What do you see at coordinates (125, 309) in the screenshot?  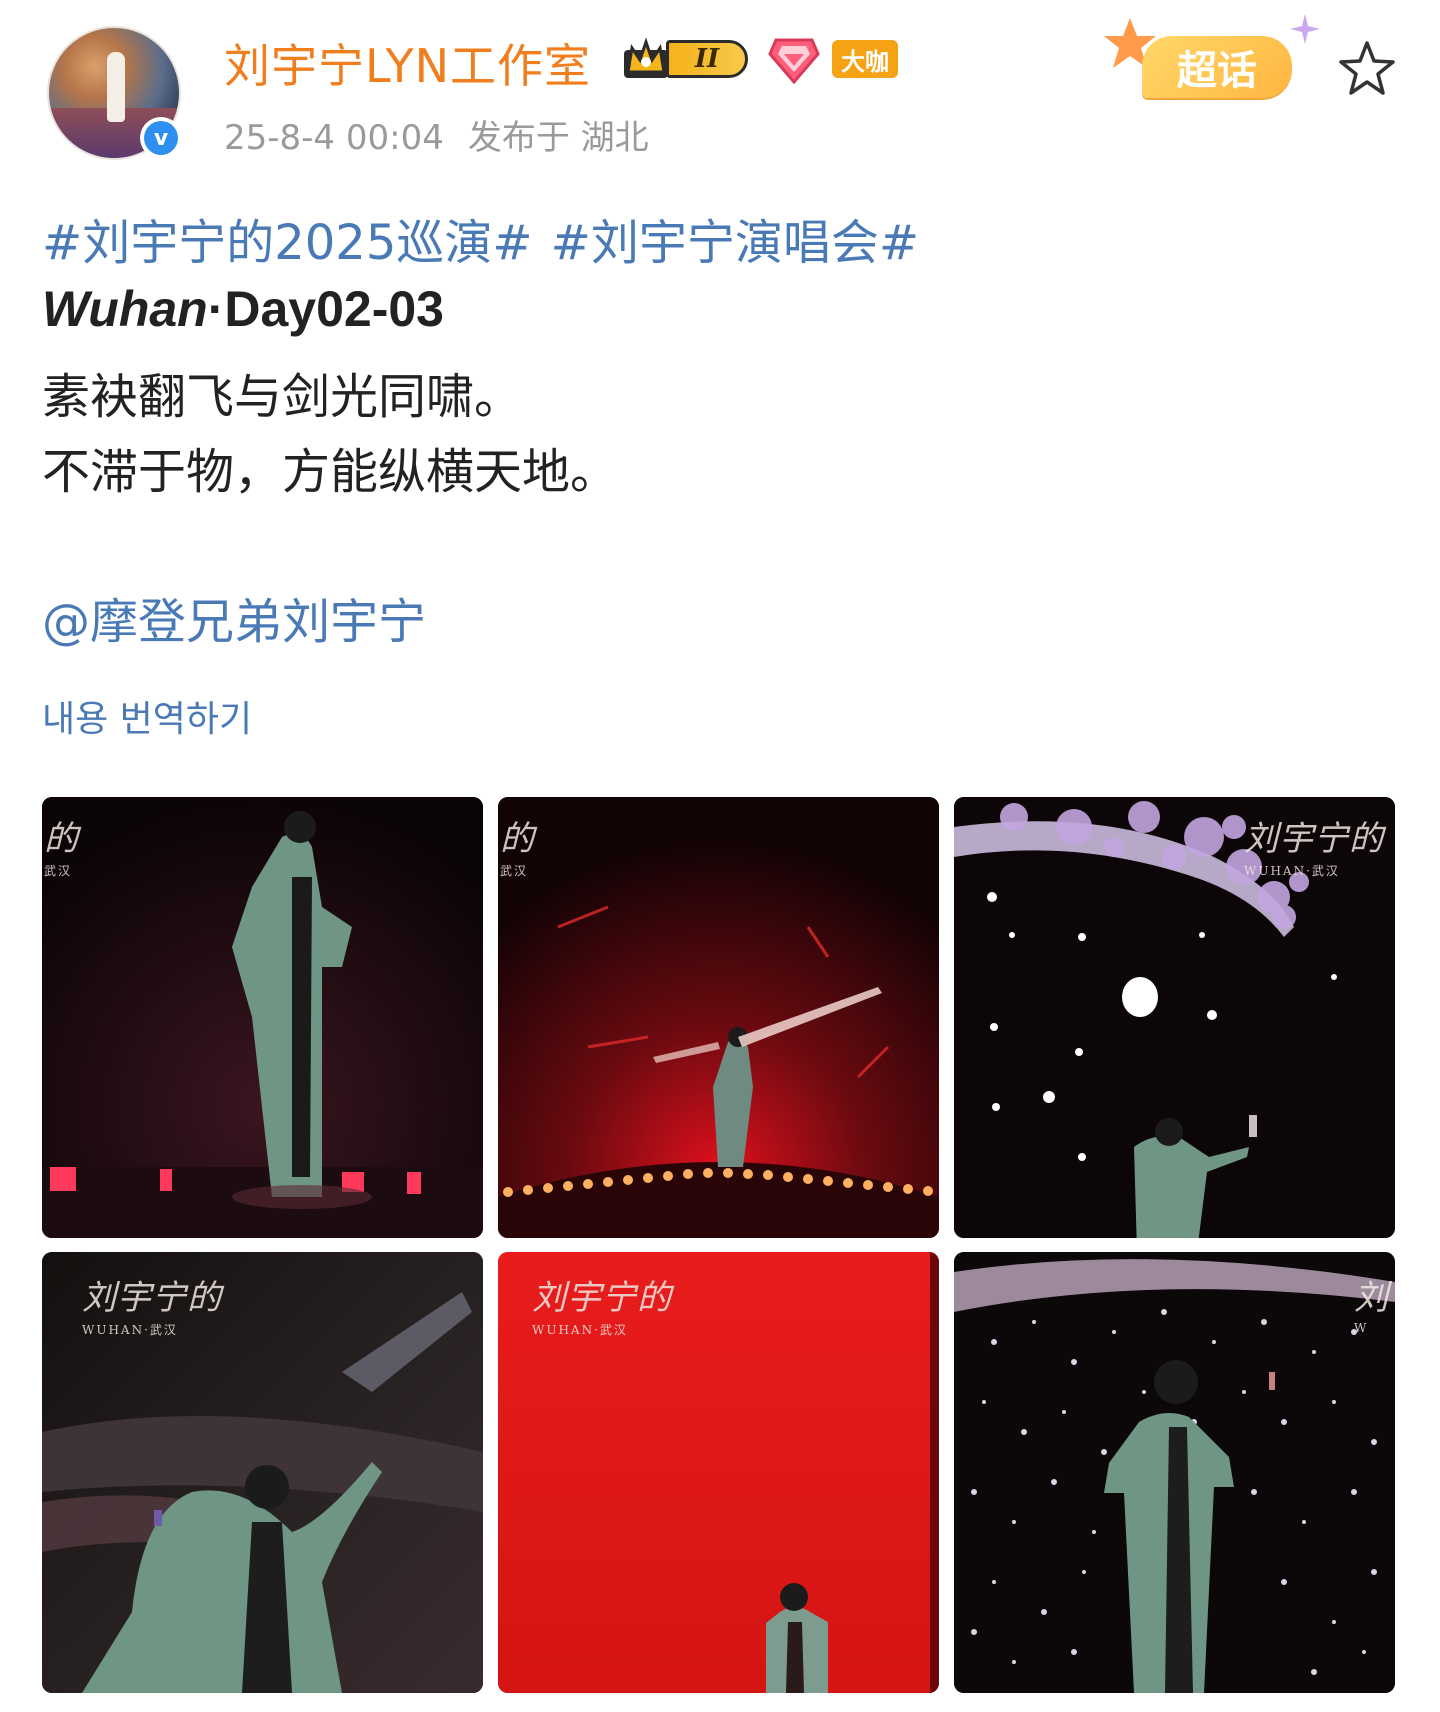 I see `subtitle-city: Wuhan` at bounding box center [125, 309].